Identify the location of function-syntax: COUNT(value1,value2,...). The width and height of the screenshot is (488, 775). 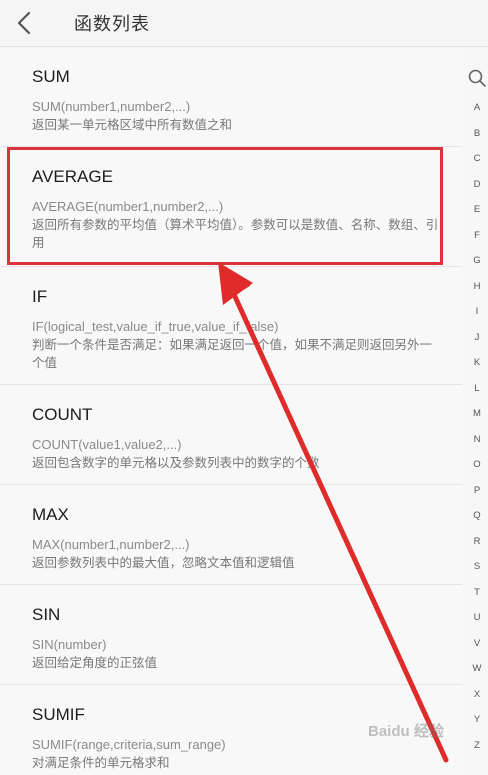
(107, 444).